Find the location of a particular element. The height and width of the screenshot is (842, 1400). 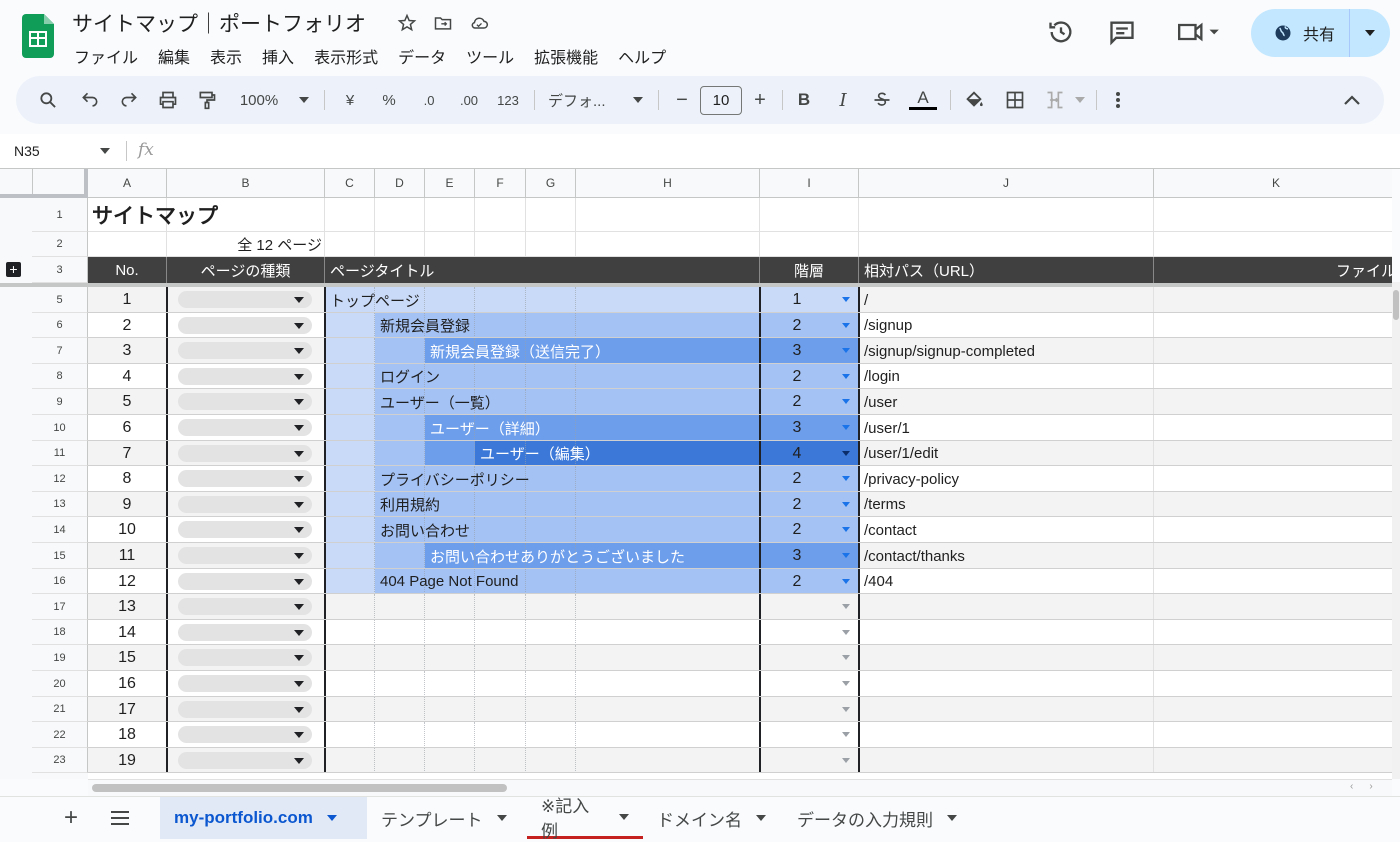

column-header-d: D is located at coordinates (400, 183).